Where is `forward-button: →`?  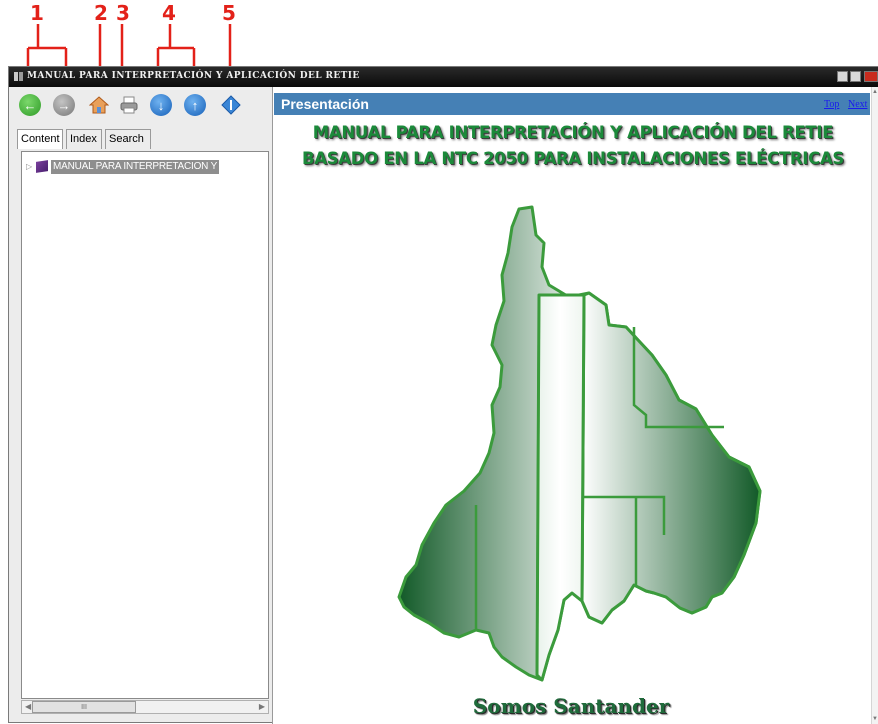
forward-button: → is located at coordinates (64, 105).